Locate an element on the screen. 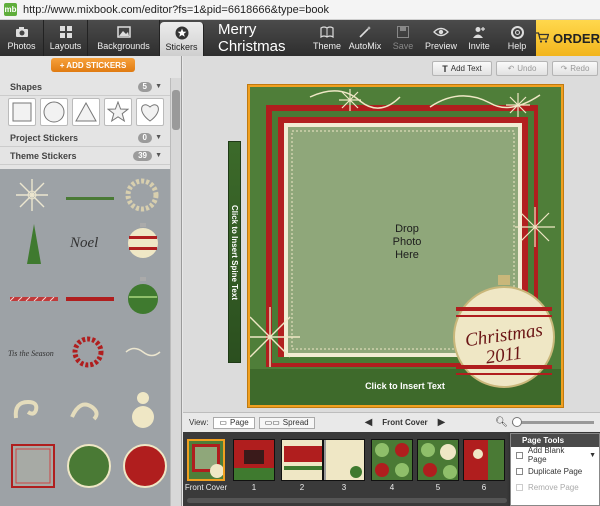 This screenshot has width=600, height=506. remove-page-label: Remove Page is located at coordinates (553, 487).